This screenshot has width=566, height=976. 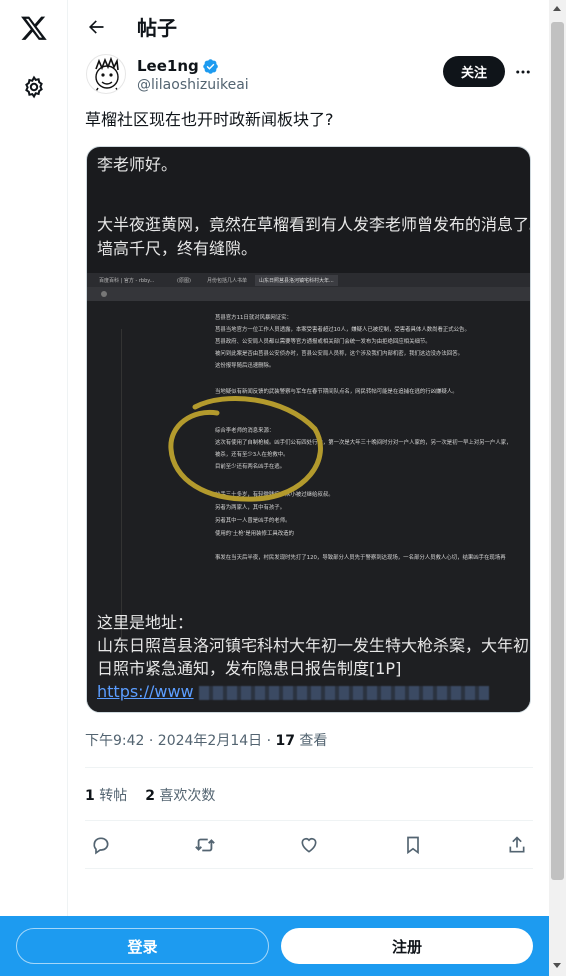 What do you see at coordinates (34, 87) in the screenshot?
I see `gear-icon` at bounding box center [34, 87].